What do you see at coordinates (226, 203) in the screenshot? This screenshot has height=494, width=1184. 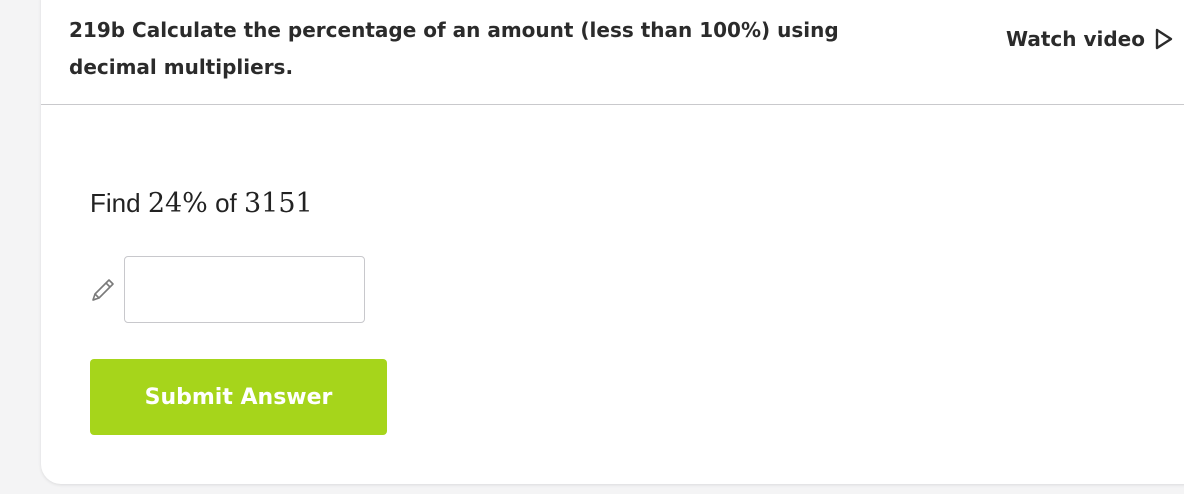 I see `question-connector: of` at bounding box center [226, 203].